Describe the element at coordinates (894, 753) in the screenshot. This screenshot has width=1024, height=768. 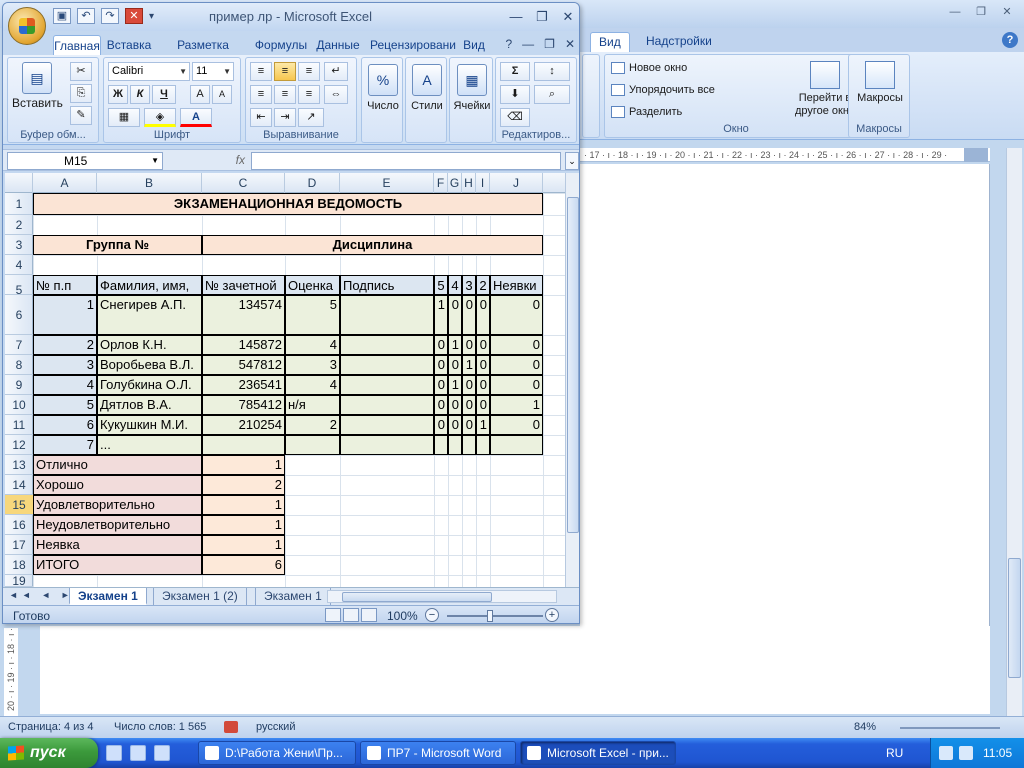
I see `language-bar: RU` at that location.